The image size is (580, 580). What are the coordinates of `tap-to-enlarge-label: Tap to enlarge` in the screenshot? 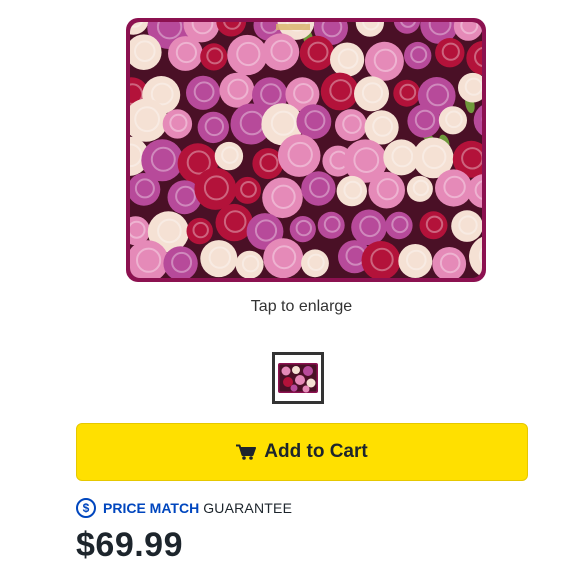 It's located at (301, 306).